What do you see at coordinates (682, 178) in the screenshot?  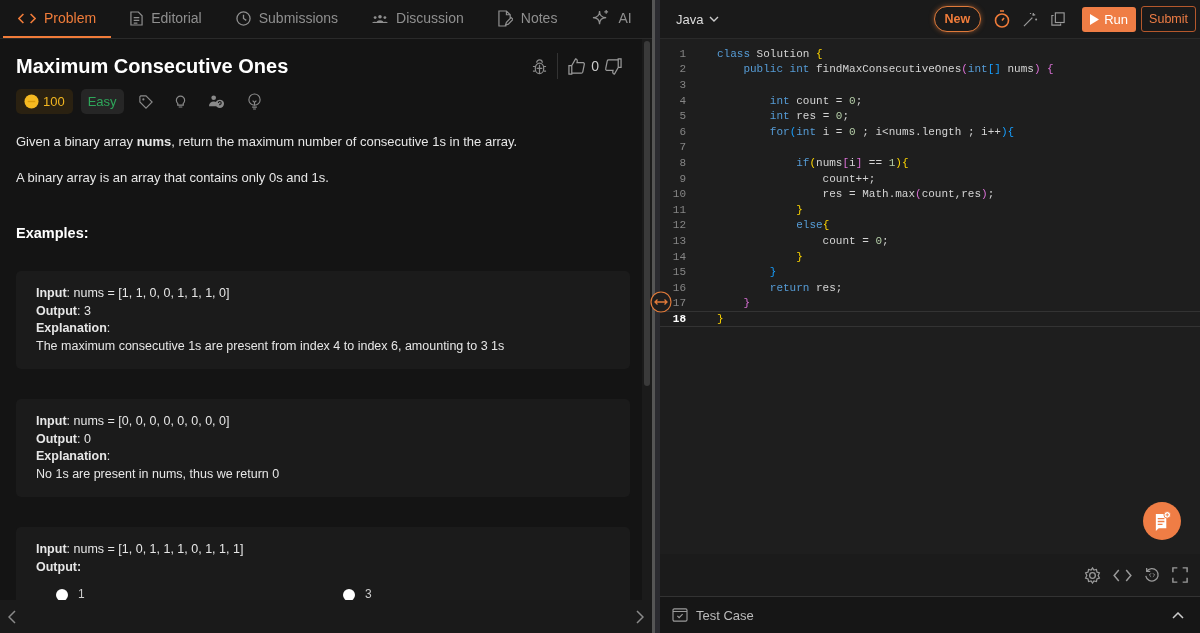 I see `line-number: 9` at bounding box center [682, 178].